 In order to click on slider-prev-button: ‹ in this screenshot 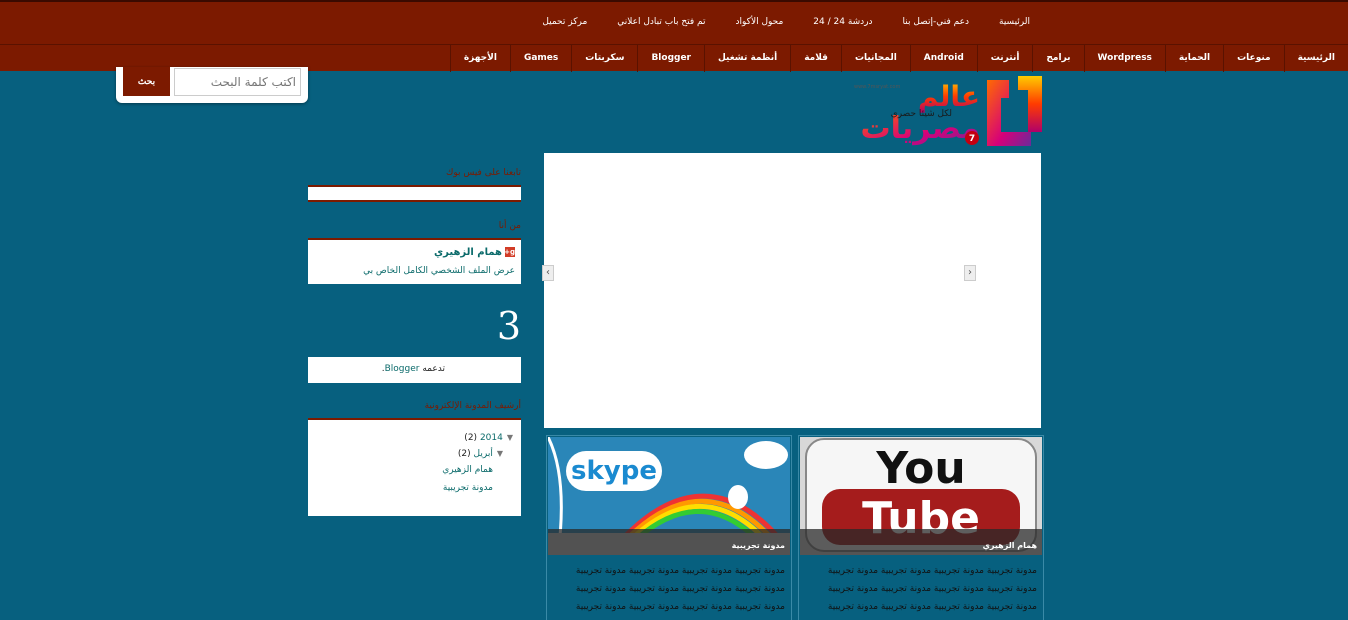, I will do `click(548, 273)`.